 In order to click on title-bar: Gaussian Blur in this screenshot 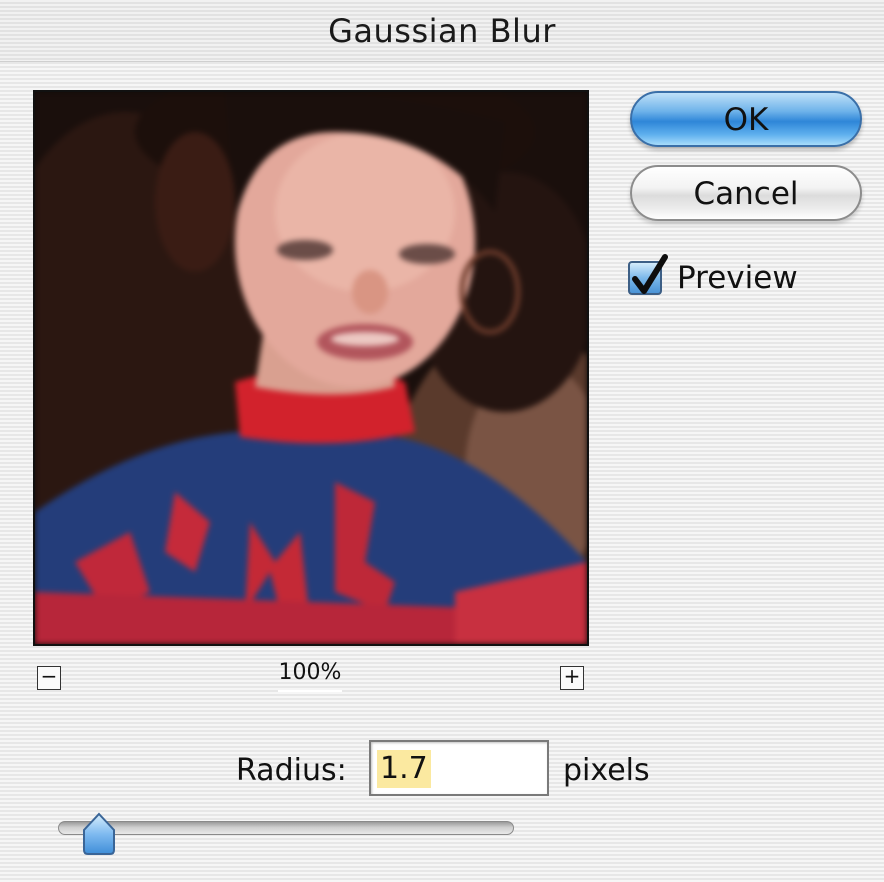, I will do `click(442, 31)`.